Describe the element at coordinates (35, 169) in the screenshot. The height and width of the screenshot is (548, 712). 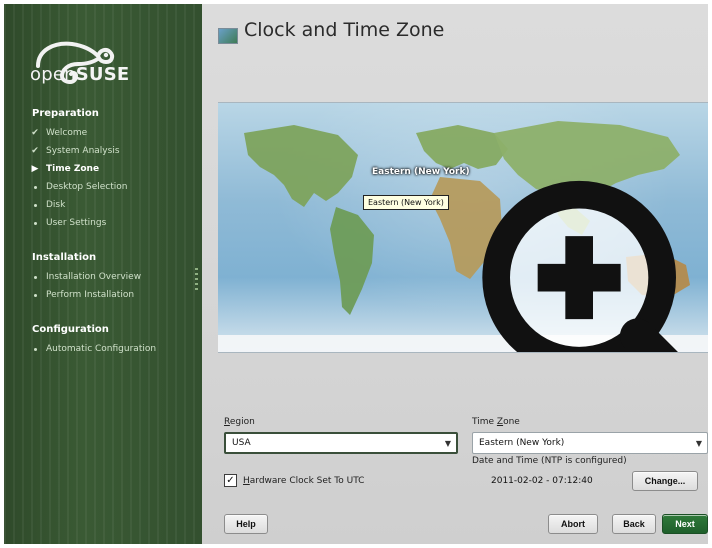
I see `current-step-arrow-icon: ▶` at that location.